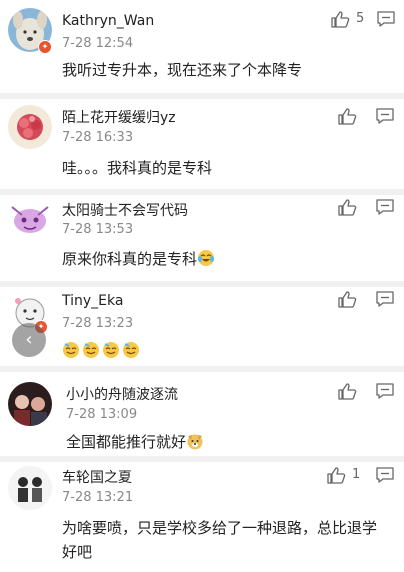 This screenshot has width=404, height=572. What do you see at coordinates (122, 394) in the screenshot?
I see `comment-author: 小小的舟随波逐流` at bounding box center [122, 394].